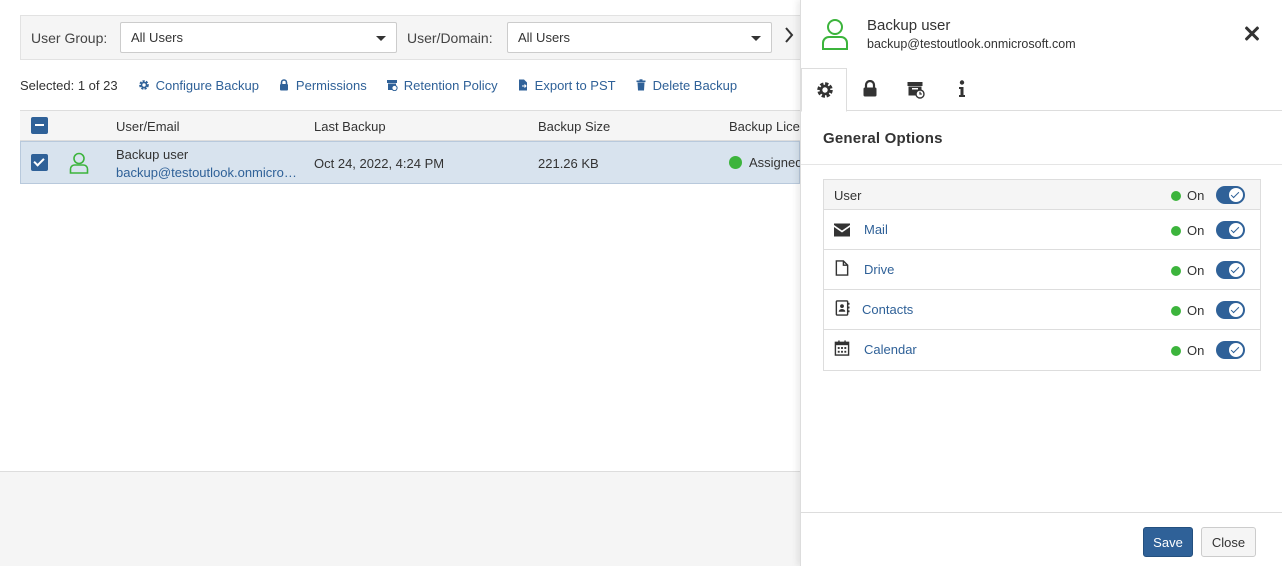 This screenshot has width=1282, height=566. I want to click on toggle-contacts, so click(1230, 310).